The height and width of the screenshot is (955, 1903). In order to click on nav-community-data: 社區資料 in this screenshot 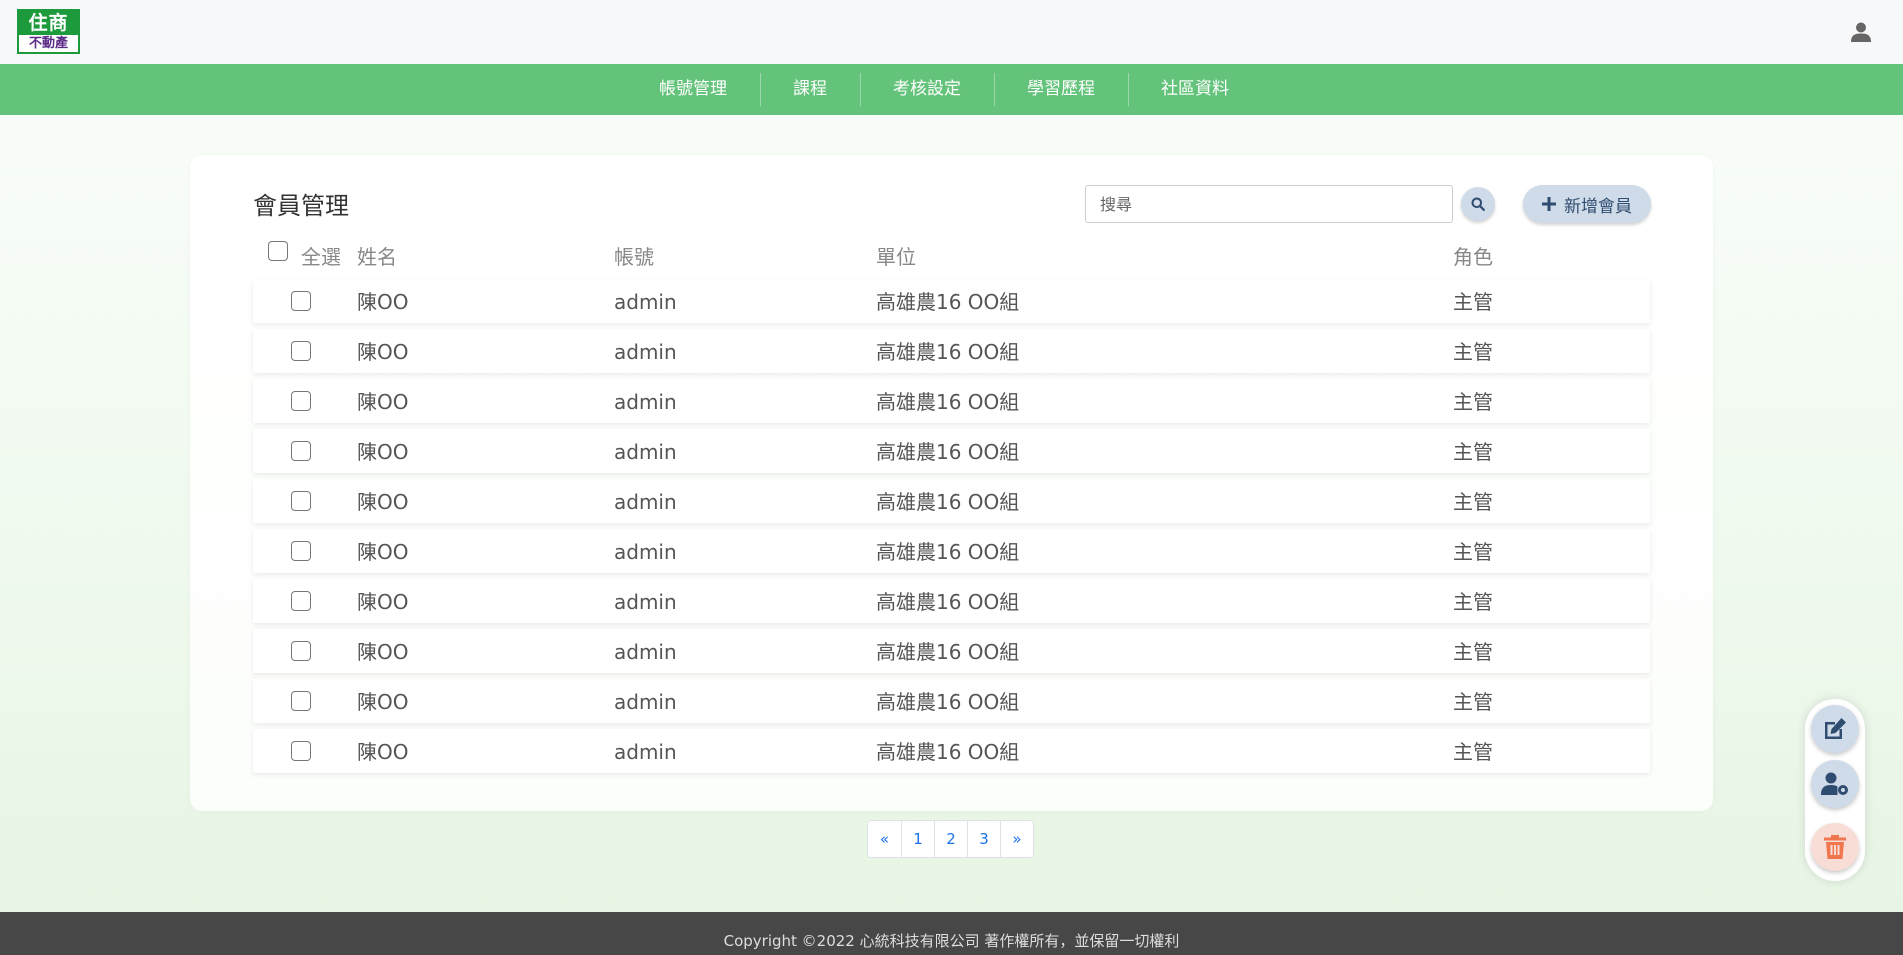, I will do `click(1195, 89)`.